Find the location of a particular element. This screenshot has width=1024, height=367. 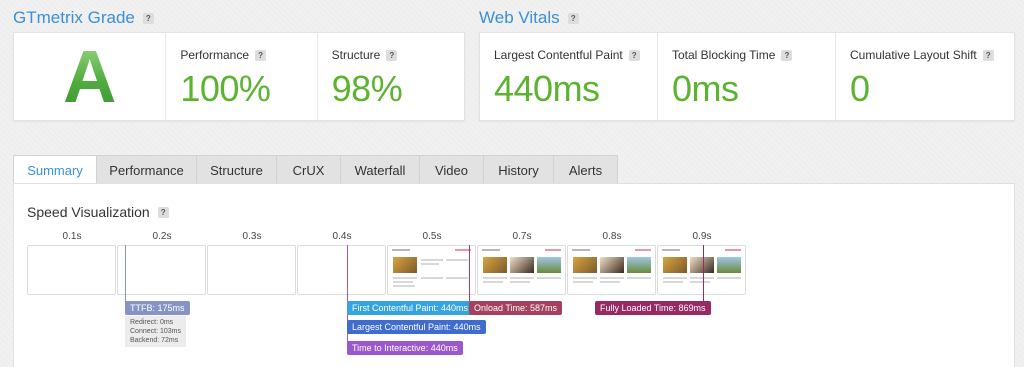

speed-visualization-title: Speed Visualization ? is located at coordinates (98, 212).